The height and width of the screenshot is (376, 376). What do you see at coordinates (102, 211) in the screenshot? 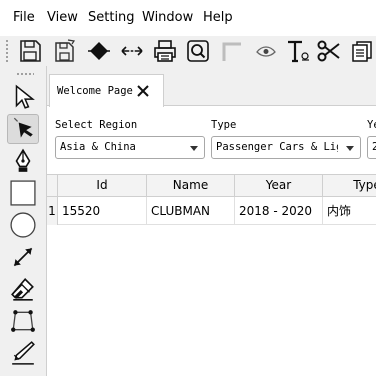
I see `cell-id: 15520` at bounding box center [102, 211].